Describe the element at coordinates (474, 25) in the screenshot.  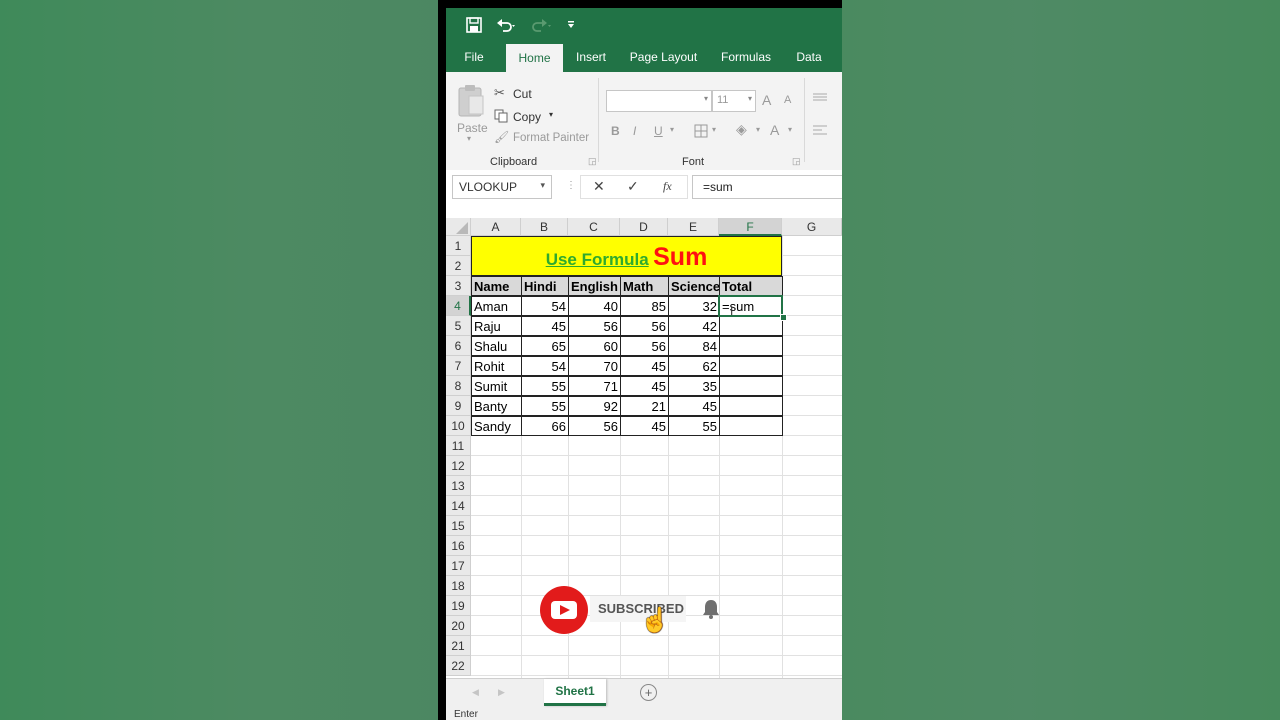
I see `save-icon` at that location.